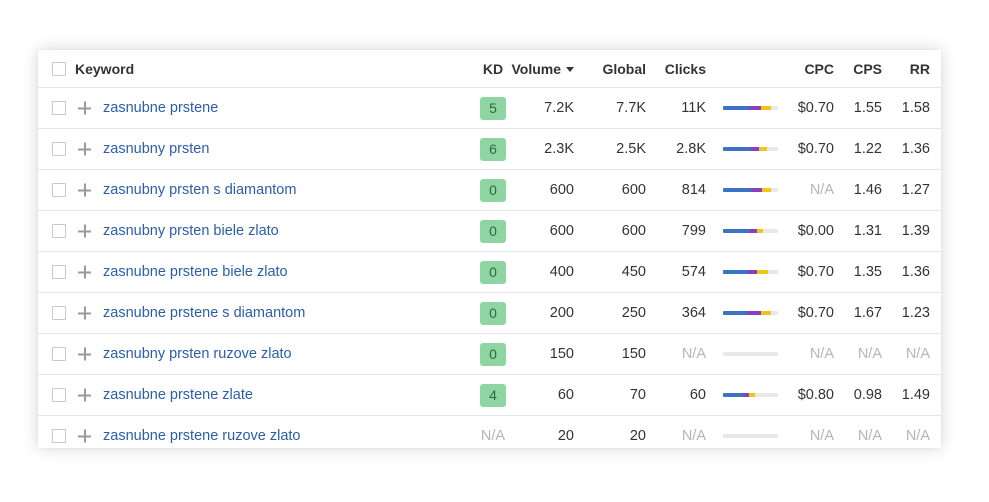 The width and height of the screenshot is (989, 502). What do you see at coordinates (859, 68) in the screenshot?
I see `column-header-cps: CPS` at bounding box center [859, 68].